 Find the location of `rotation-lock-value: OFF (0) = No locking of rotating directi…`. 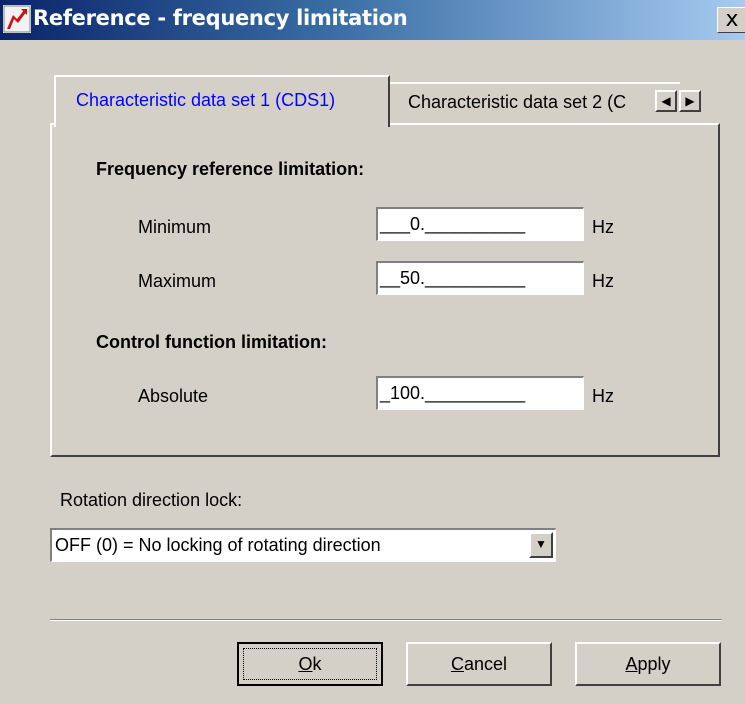

rotation-lock-value: OFF (0) = No locking of rotating directi… is located at coordinates (218, 545).